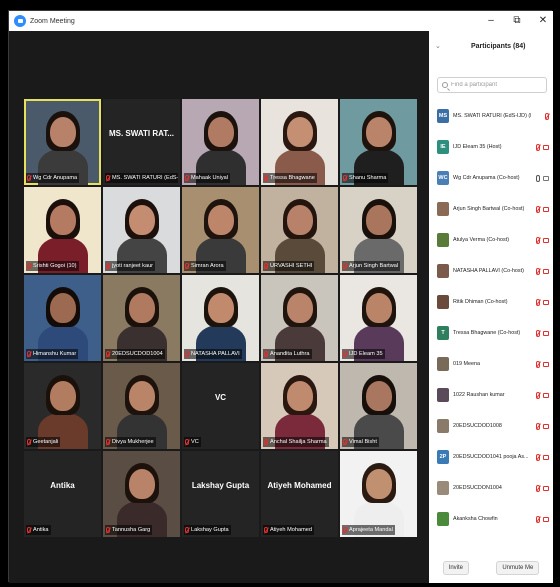 This screenshot has width=560, height=587. What do you see at coordinates (491, 519) in the screenshot?
I see `participant-list-item: Akanksha Chowfin` at bounding box center [491, 519].